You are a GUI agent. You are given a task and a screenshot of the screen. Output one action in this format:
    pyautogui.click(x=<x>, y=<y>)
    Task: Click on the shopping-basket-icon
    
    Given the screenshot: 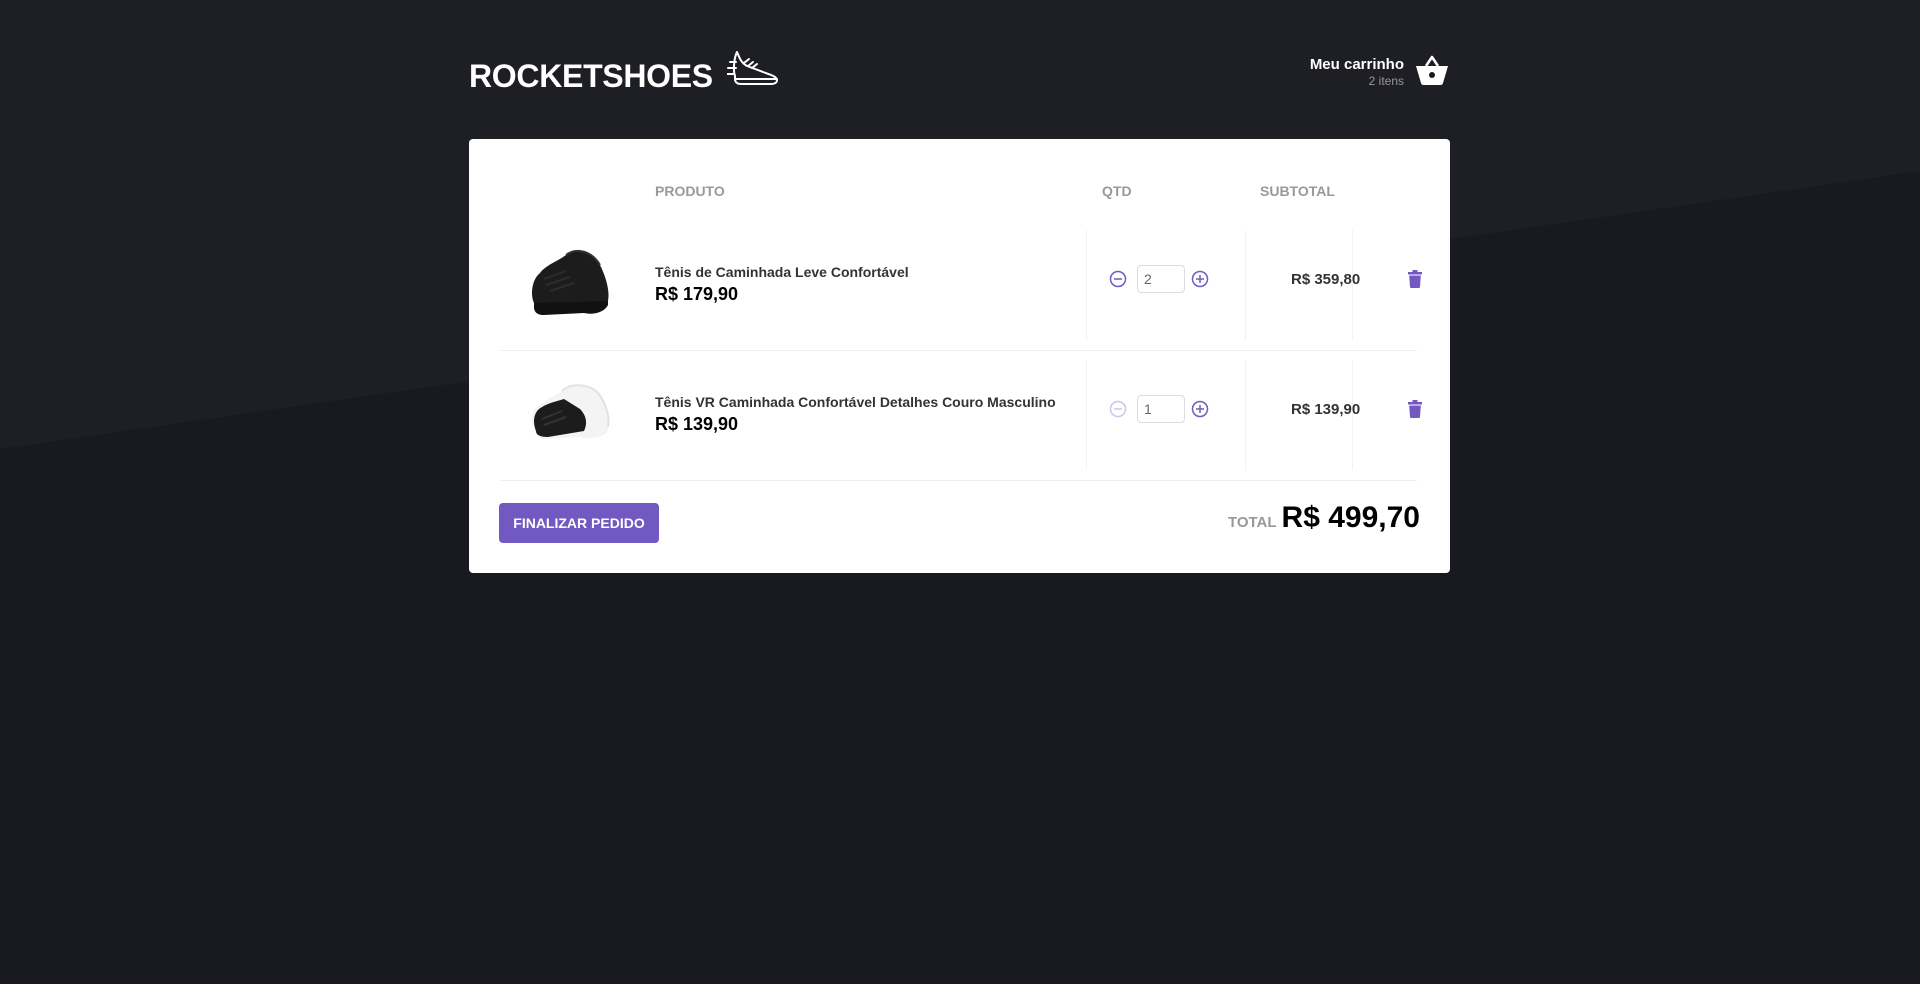 What is the action you would take?
    pyautogui.click(x=1432, y=72)
    